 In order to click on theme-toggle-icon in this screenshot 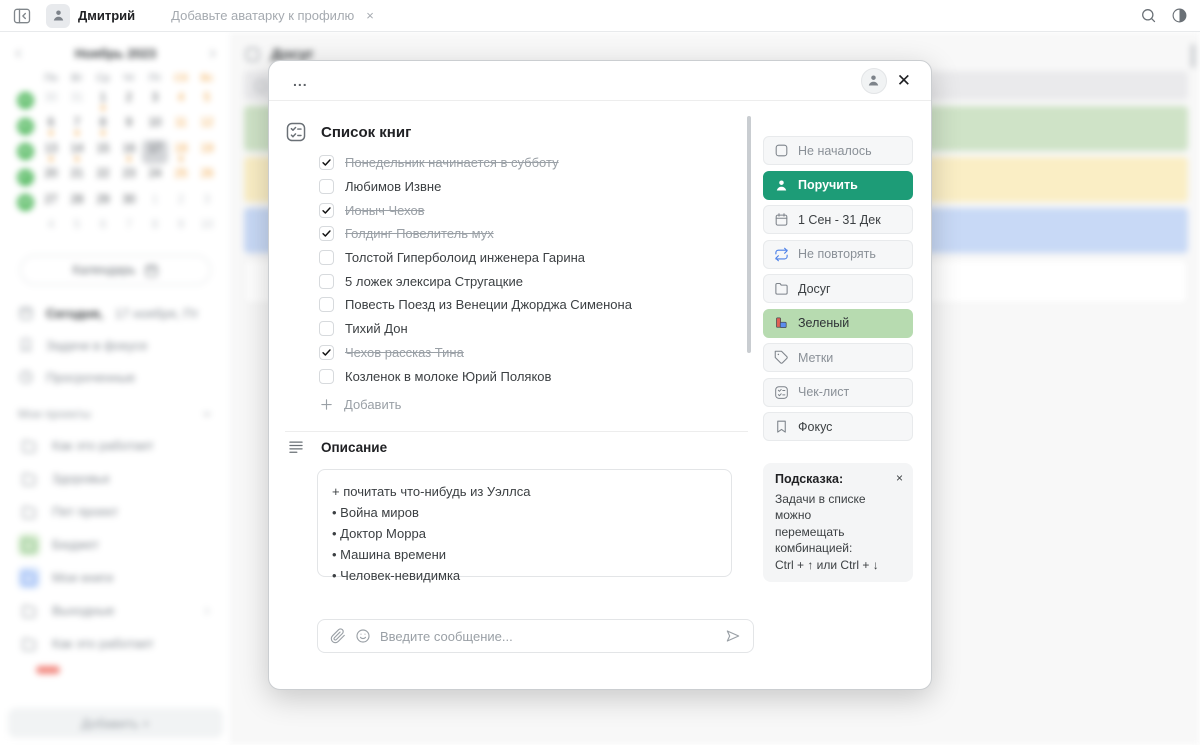, I will do `click(1179, 15)`.